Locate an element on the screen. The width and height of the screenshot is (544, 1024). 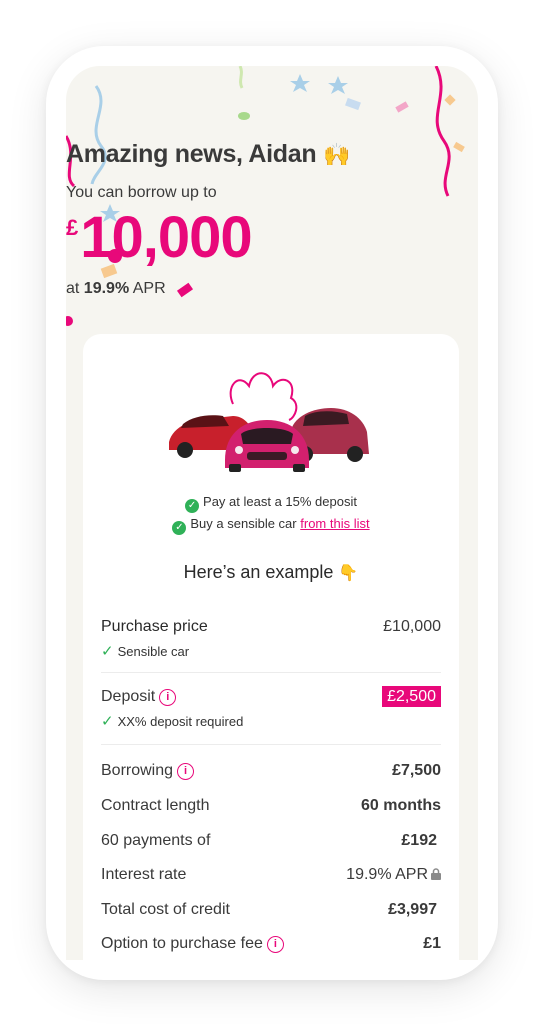
apr-prefix: at is located at coordinates (73, 288).